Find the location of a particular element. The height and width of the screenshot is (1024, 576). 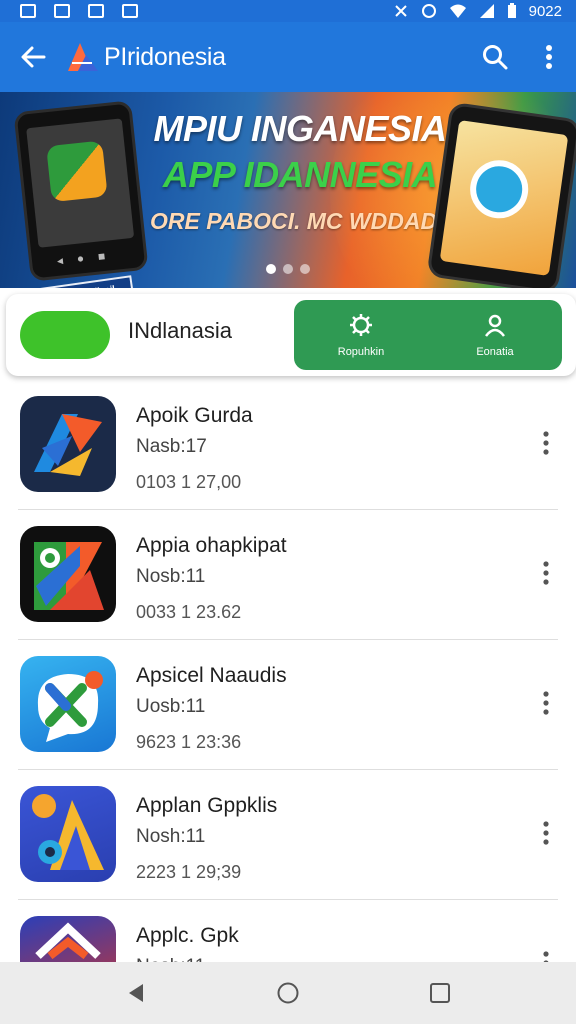

recents-icon is located at coordinates (440, 993).